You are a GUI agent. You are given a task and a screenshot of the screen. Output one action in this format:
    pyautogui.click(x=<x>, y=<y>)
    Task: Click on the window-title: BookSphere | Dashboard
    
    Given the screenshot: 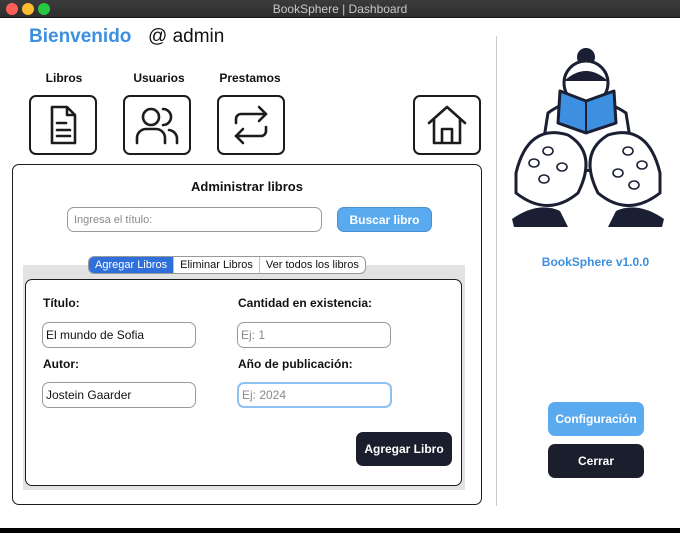 What is the action you would take?
    pyautogui.click(x=340, y=9)
    